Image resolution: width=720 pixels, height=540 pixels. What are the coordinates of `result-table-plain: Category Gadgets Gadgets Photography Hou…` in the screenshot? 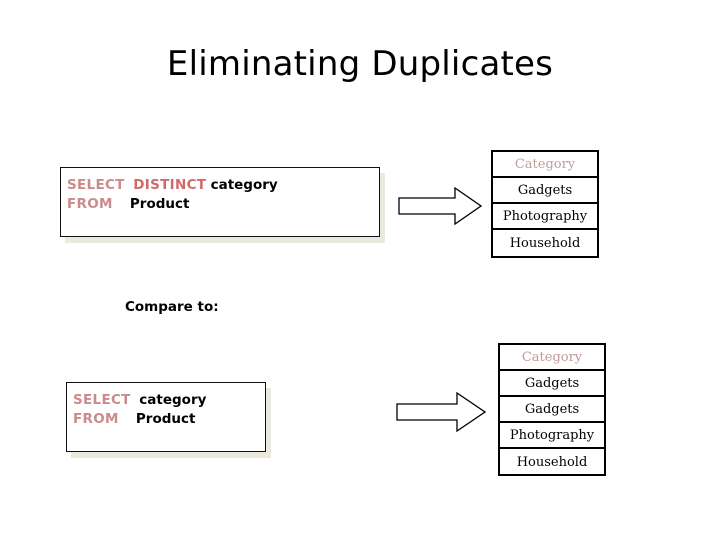 It's located at (552, 409).